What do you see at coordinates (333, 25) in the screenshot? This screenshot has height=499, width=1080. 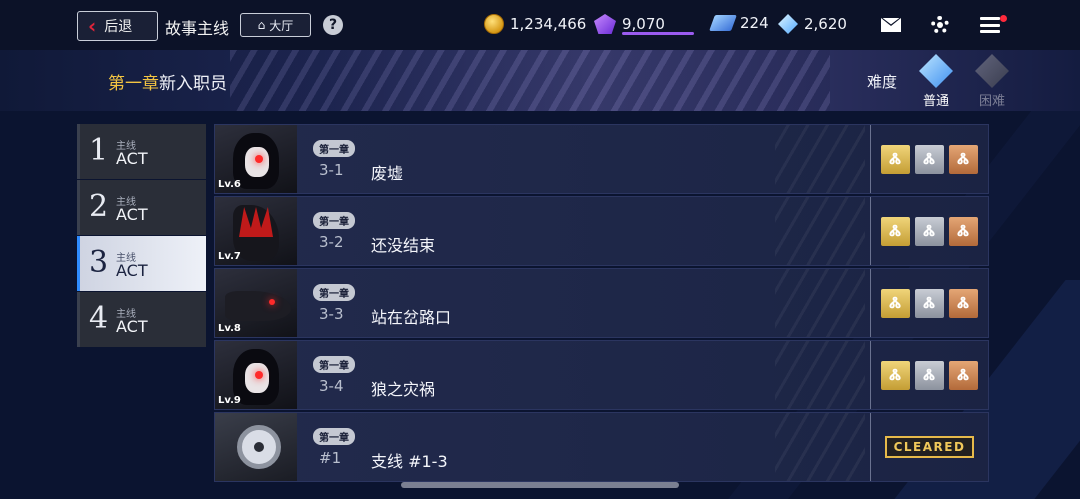 I see `help-icon: ?` at bounding box center [333, 25].